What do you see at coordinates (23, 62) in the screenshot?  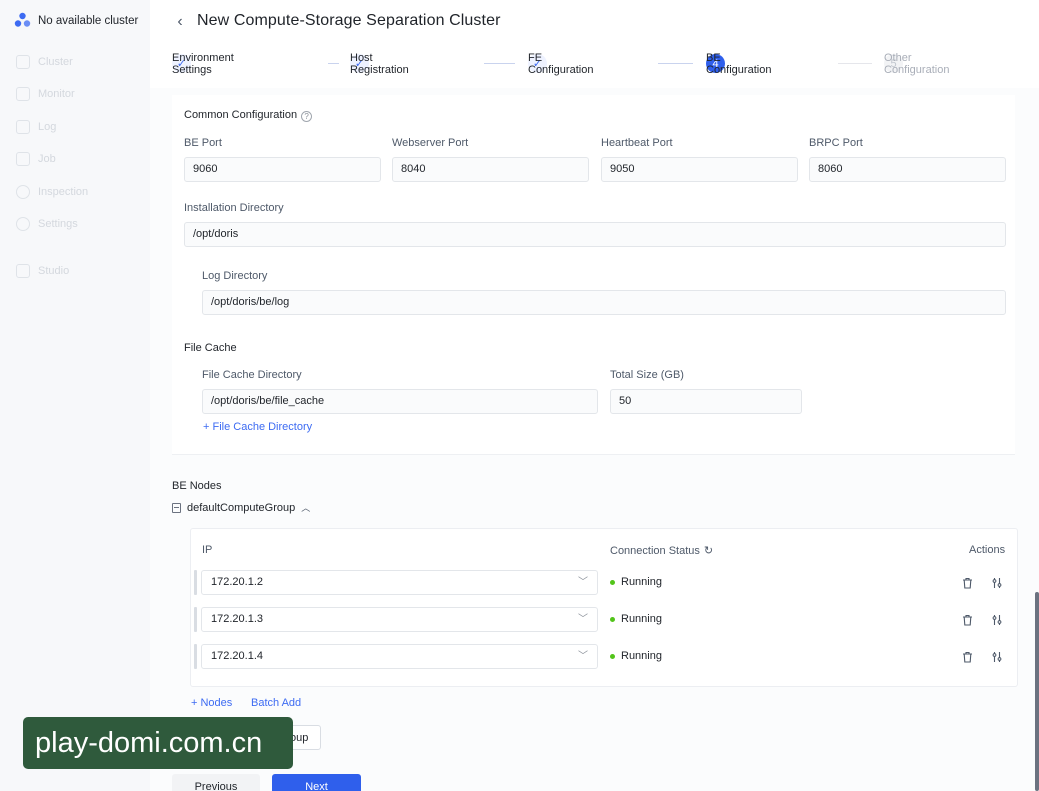 I see `cluster-icon` at bounding box center [23, 62].